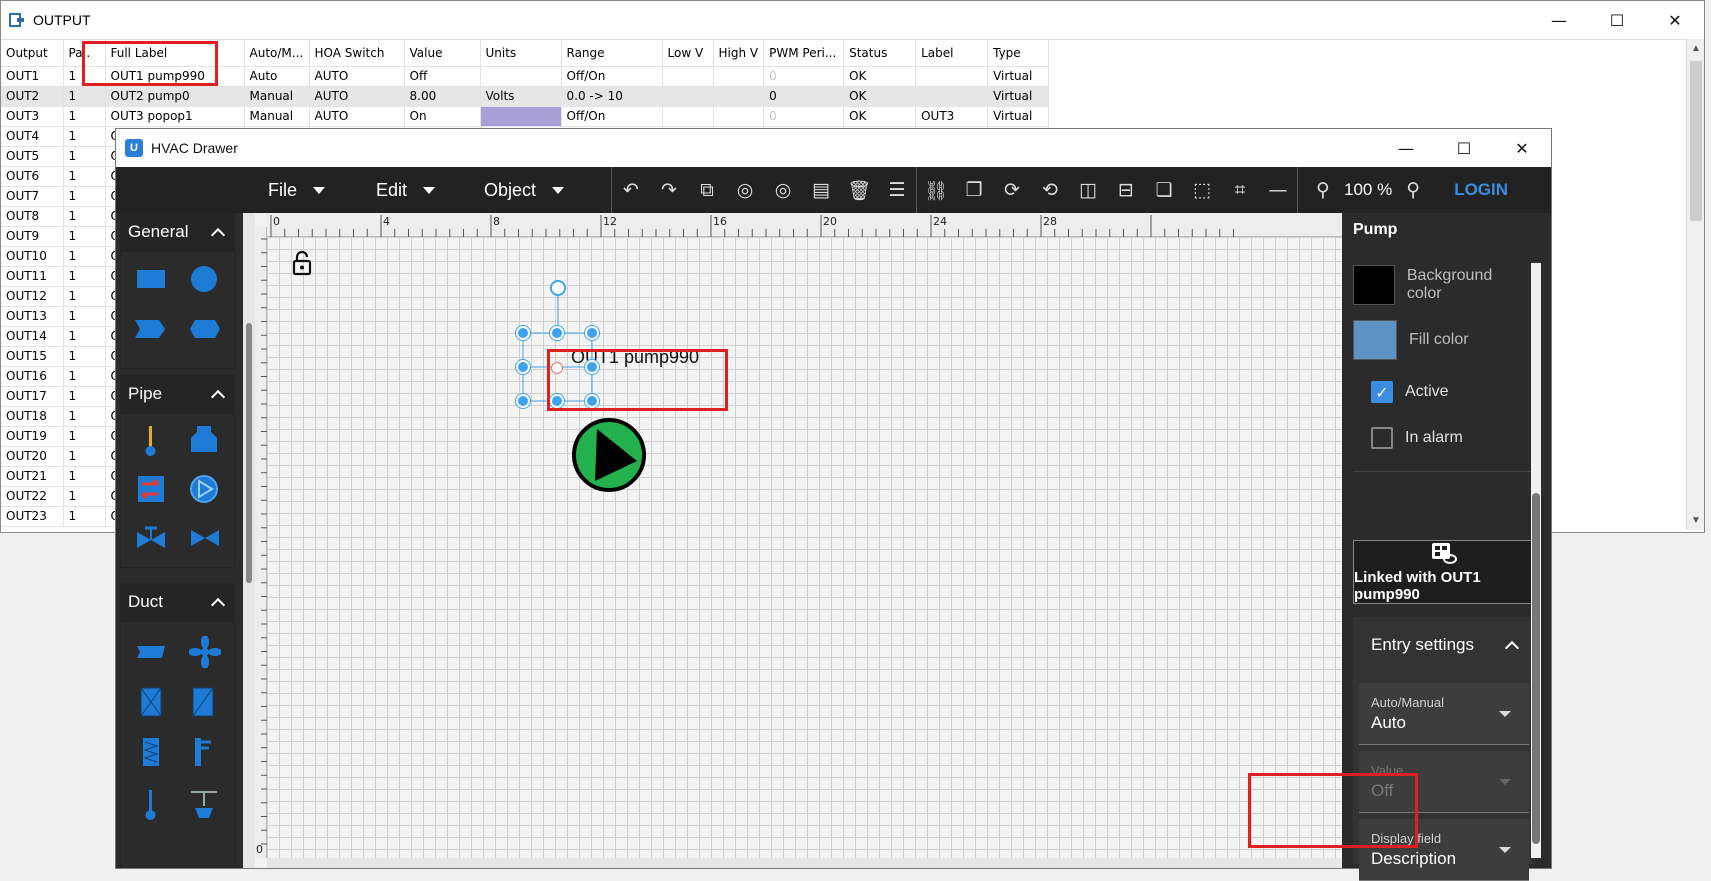  Describe the element at coordinates (442, 53) in the screenshot. I see `column-header: Value` at that location.